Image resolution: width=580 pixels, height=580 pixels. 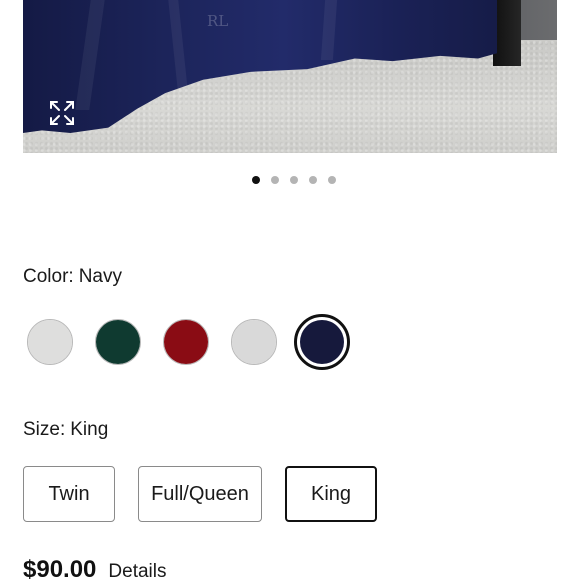 I want to click on price-row: $90.00 Details, so click(x=94, y=568).